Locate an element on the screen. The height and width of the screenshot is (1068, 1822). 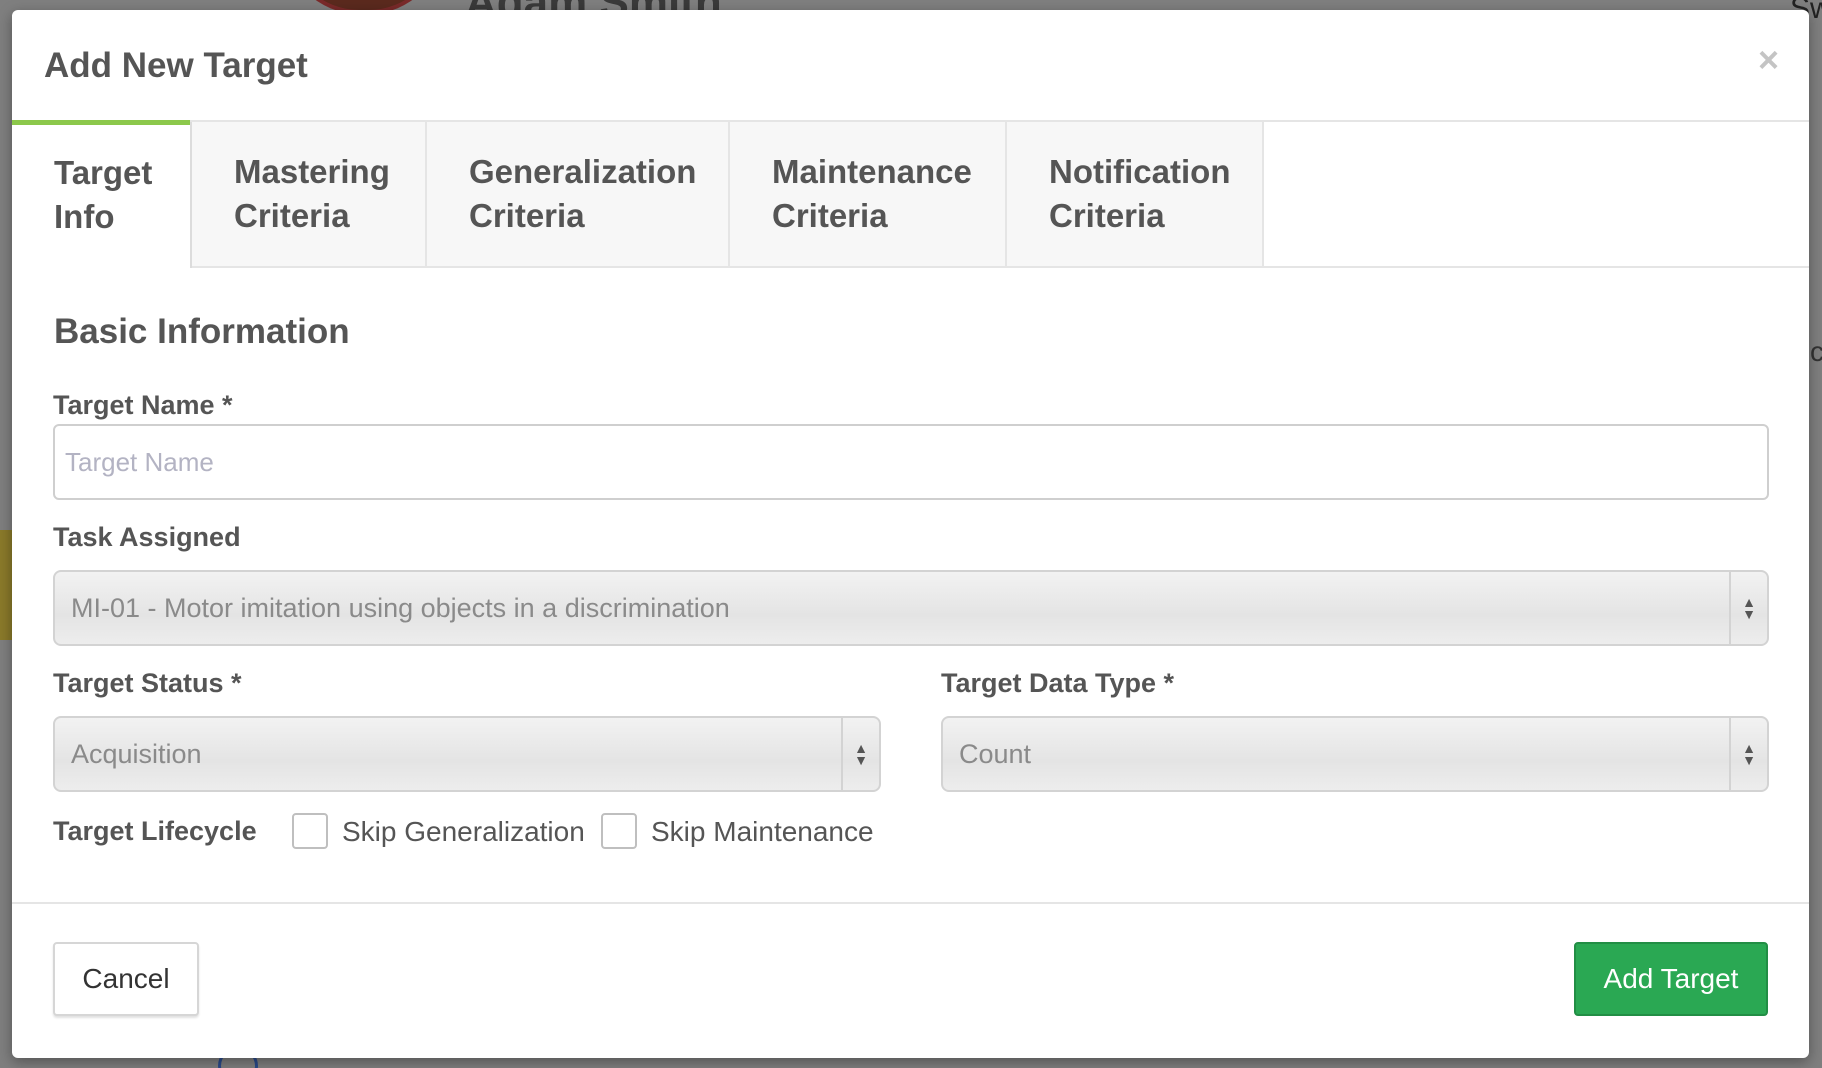
skip-generalization-checkbox is located at coordinates (310, 831).